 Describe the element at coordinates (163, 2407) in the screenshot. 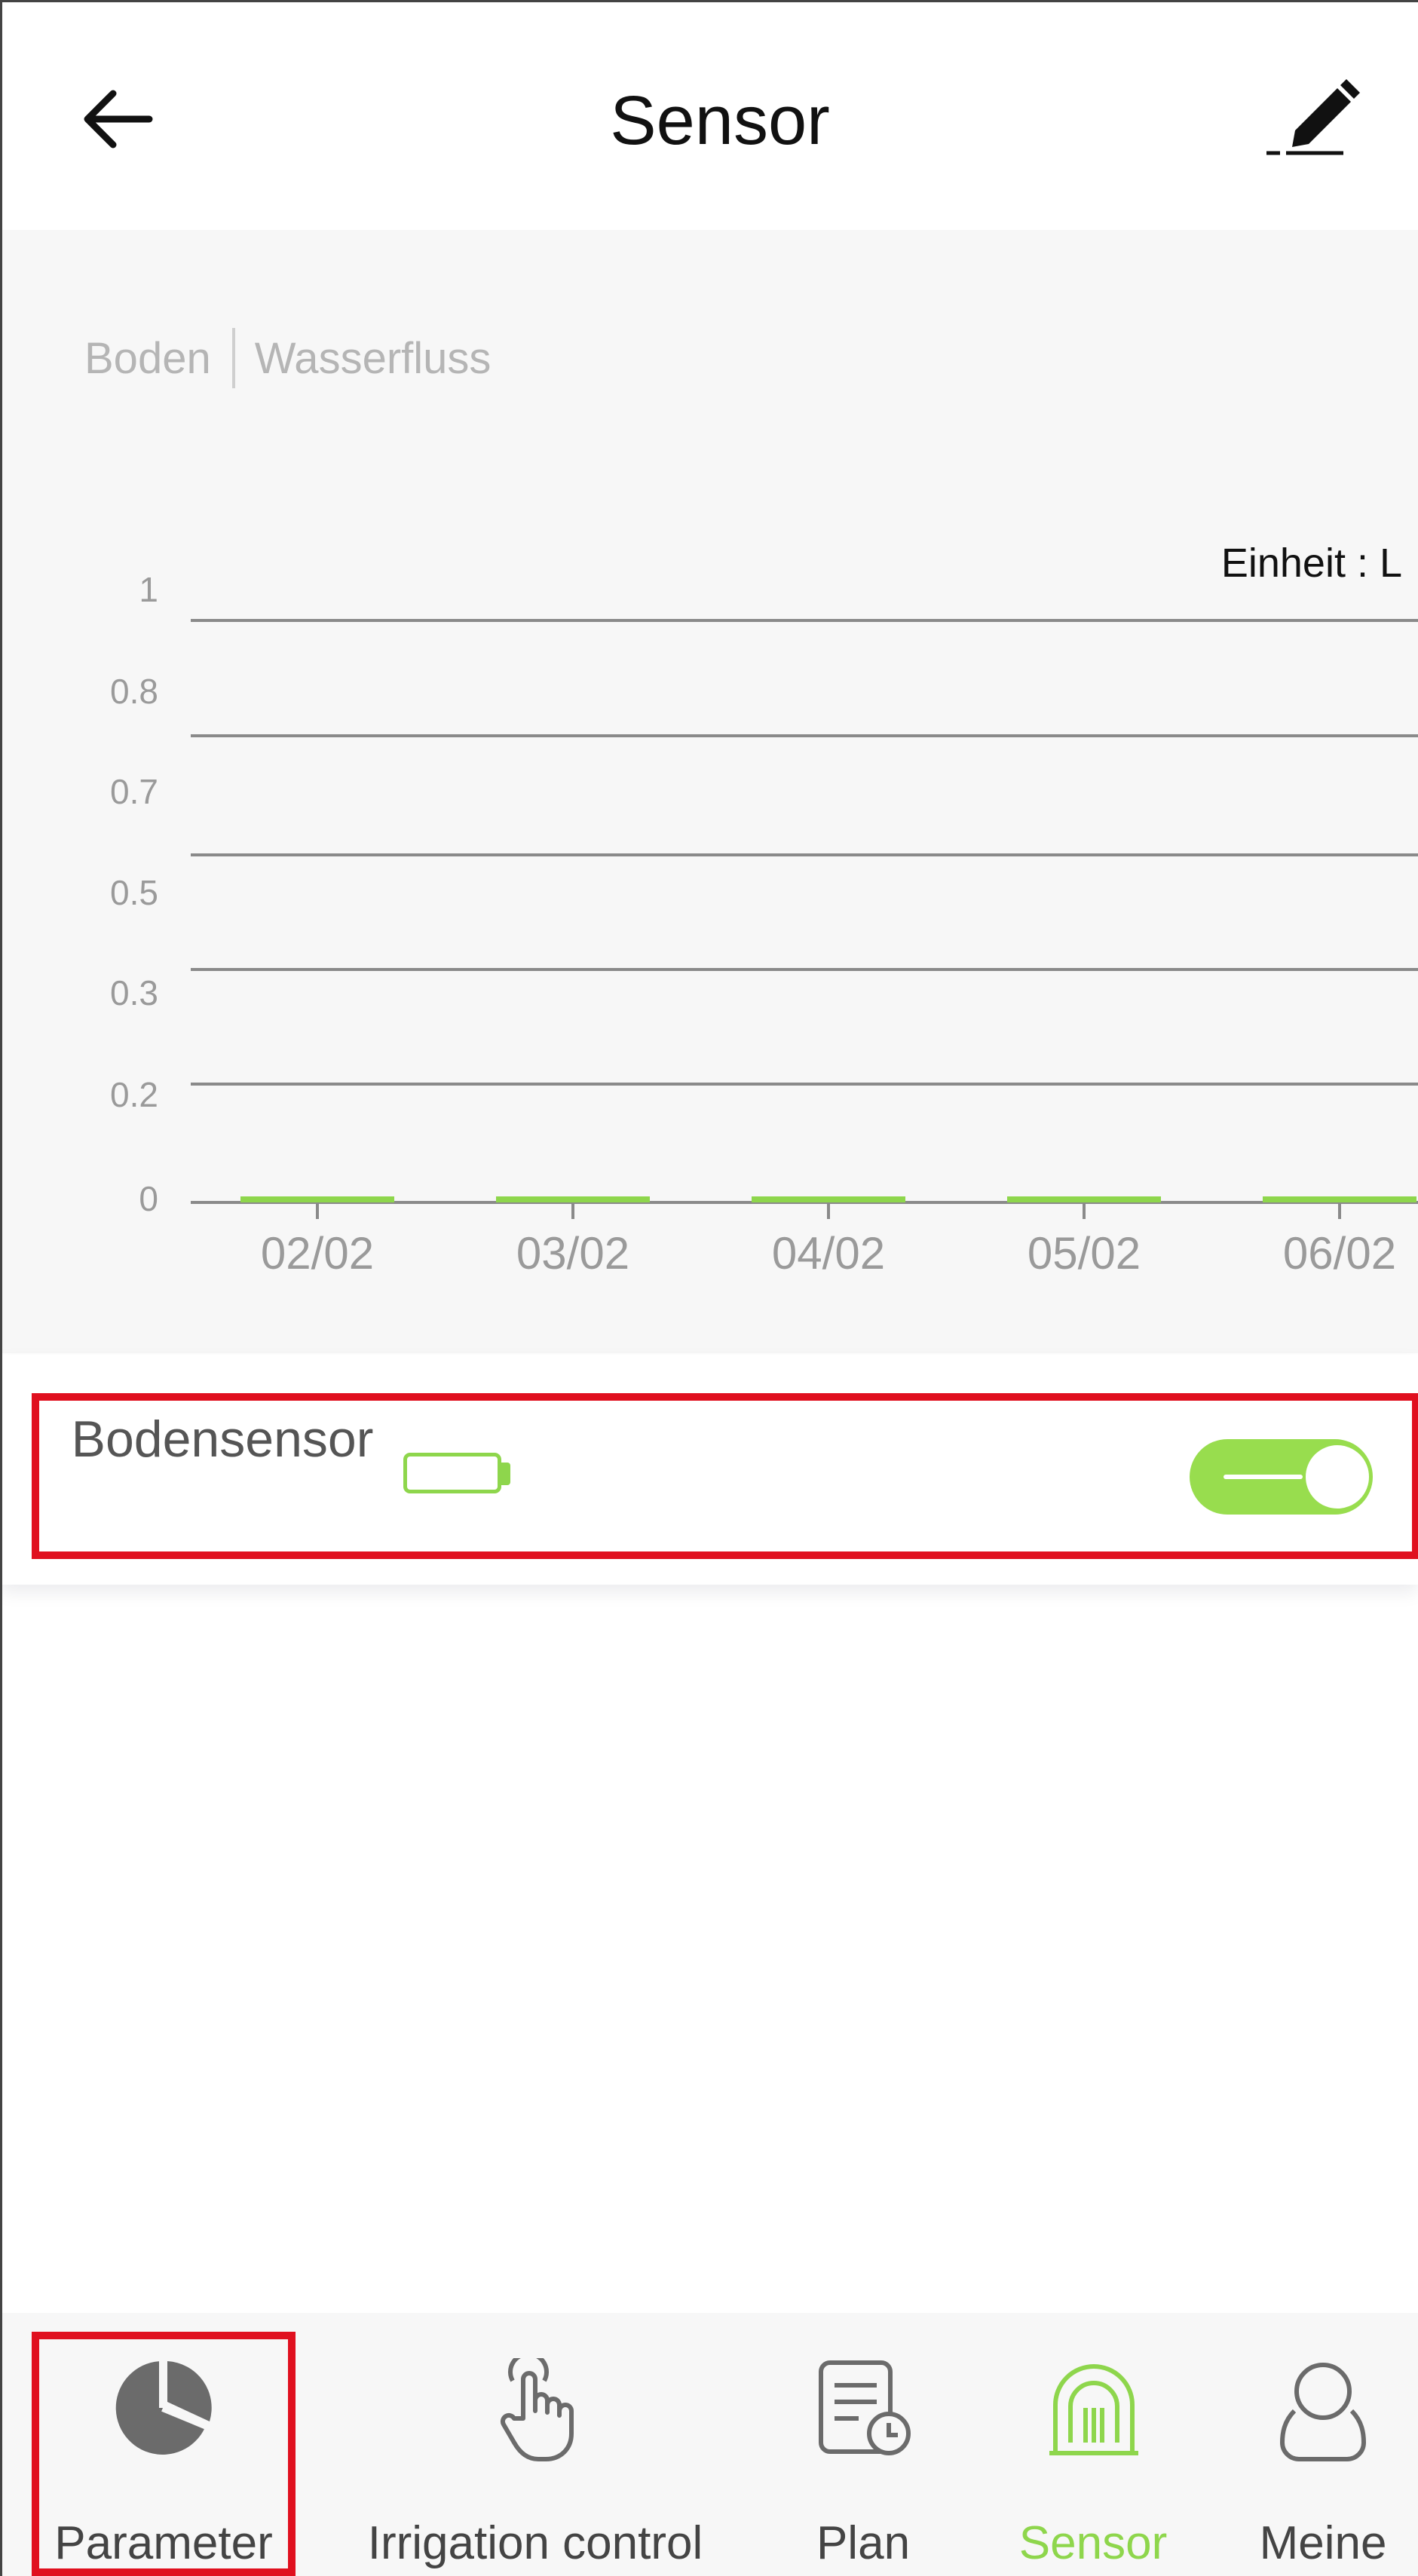

I see `pie-chart-icon` at that location.